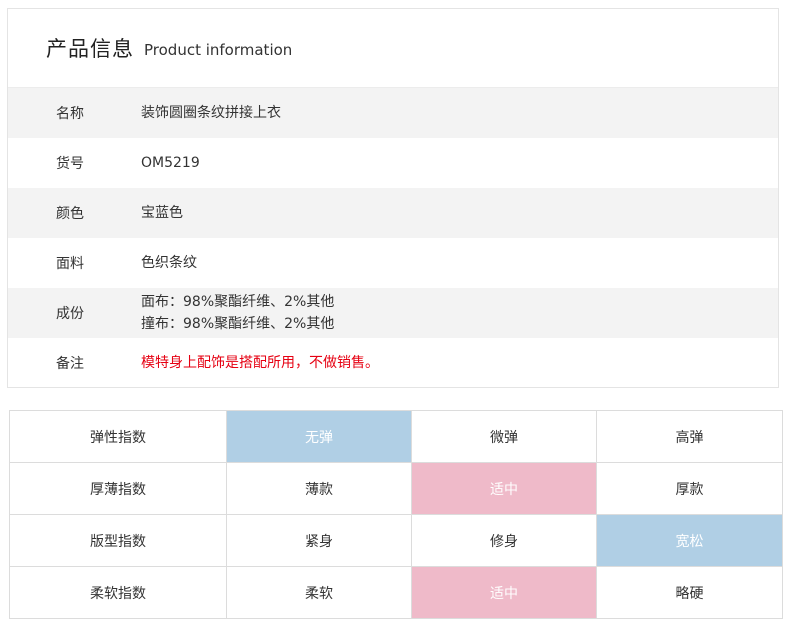 This screenshot has width=790, height=625. I want to click on info-row-remark: 备注 模特身上配饰是搭配所用，不做销售。, so click(393, 363).